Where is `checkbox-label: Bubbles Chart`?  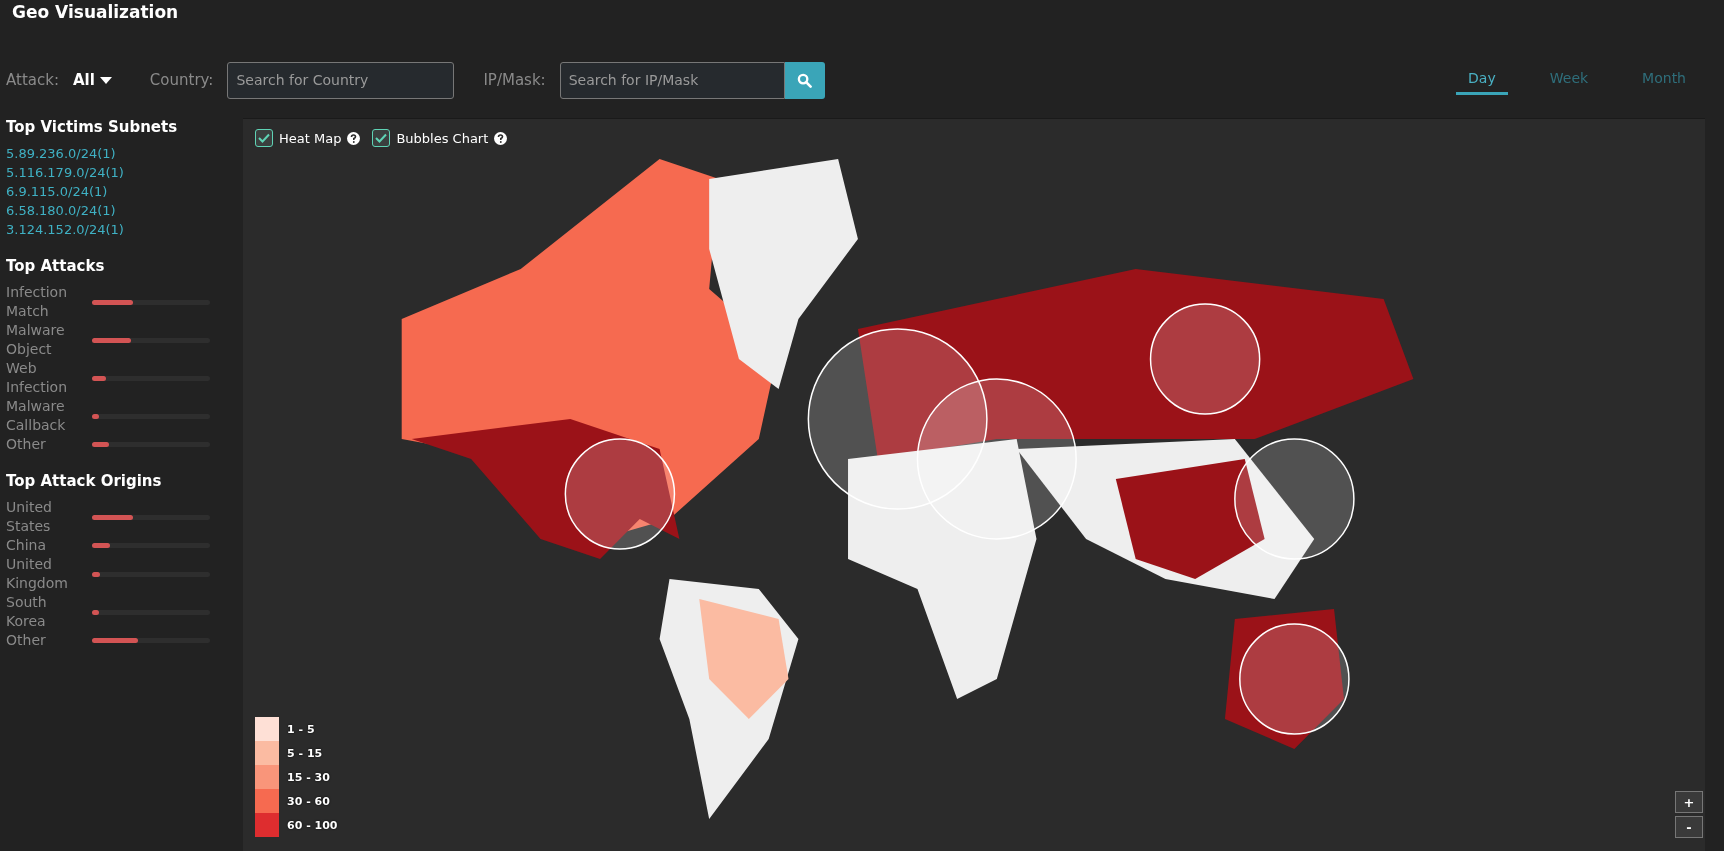 checkbox-label: Bubbles Chart is located at coordinates (442, 138).